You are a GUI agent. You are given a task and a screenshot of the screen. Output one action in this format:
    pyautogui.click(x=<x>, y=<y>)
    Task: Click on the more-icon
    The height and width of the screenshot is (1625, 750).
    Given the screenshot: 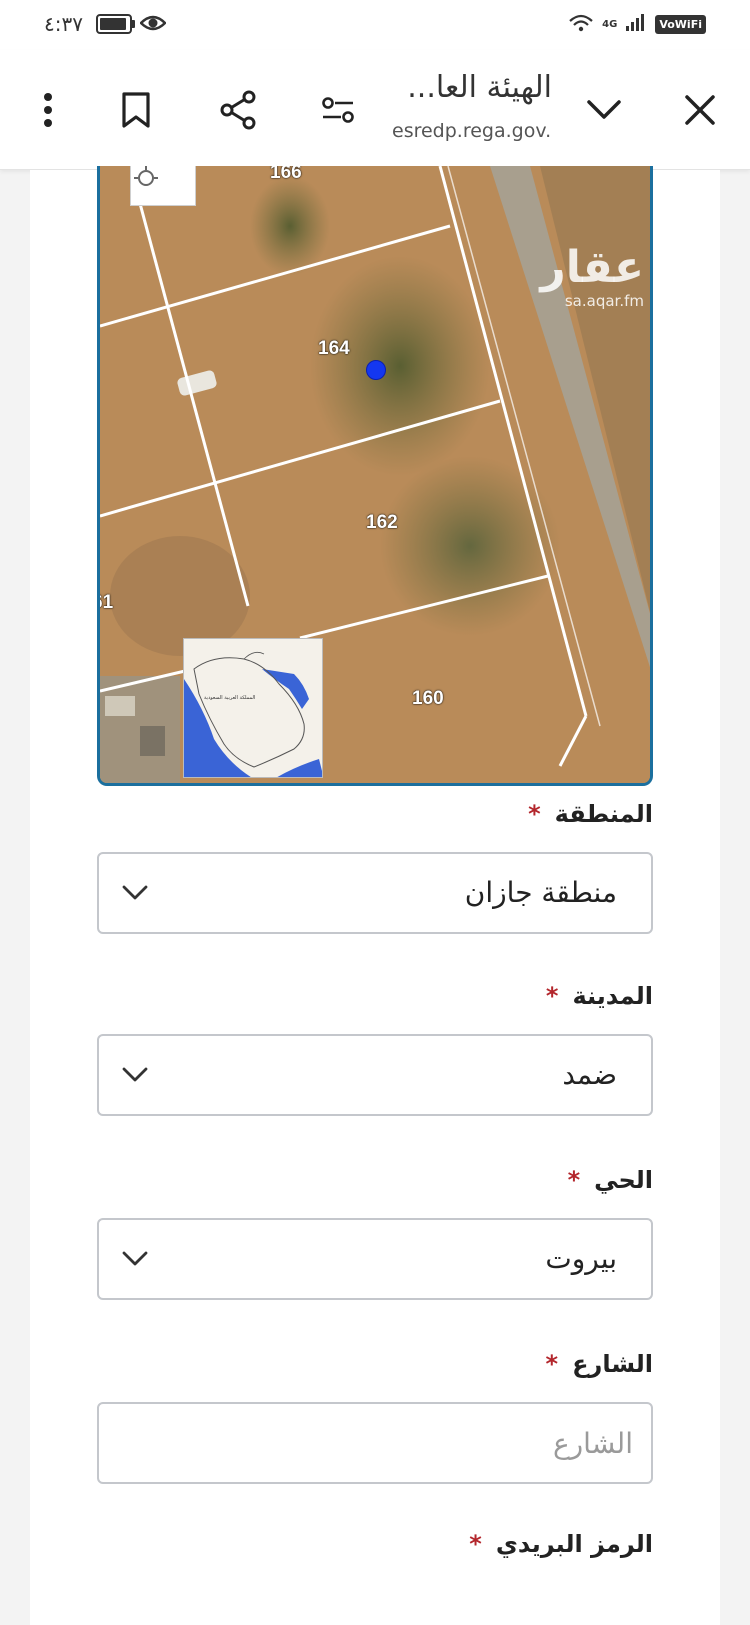 What is the action you would take?
    pyautogui.click(x=48, y=110)
    